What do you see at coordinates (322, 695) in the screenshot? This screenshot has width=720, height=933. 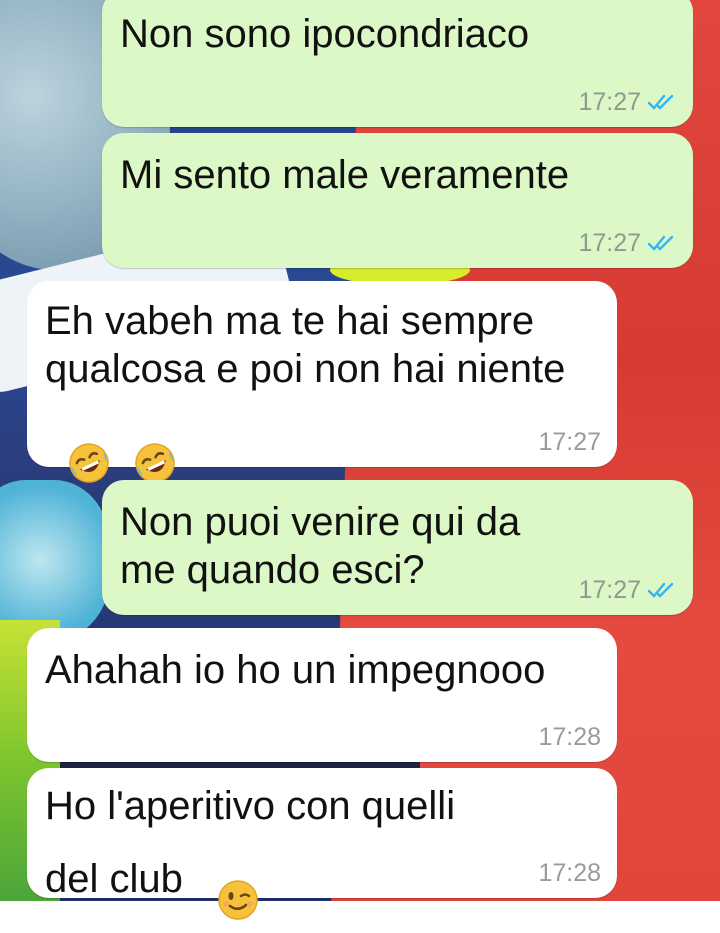 I see `incoming-message: Ahahah io ho un impegnooo 17:28` at bounding box center [322, 695].